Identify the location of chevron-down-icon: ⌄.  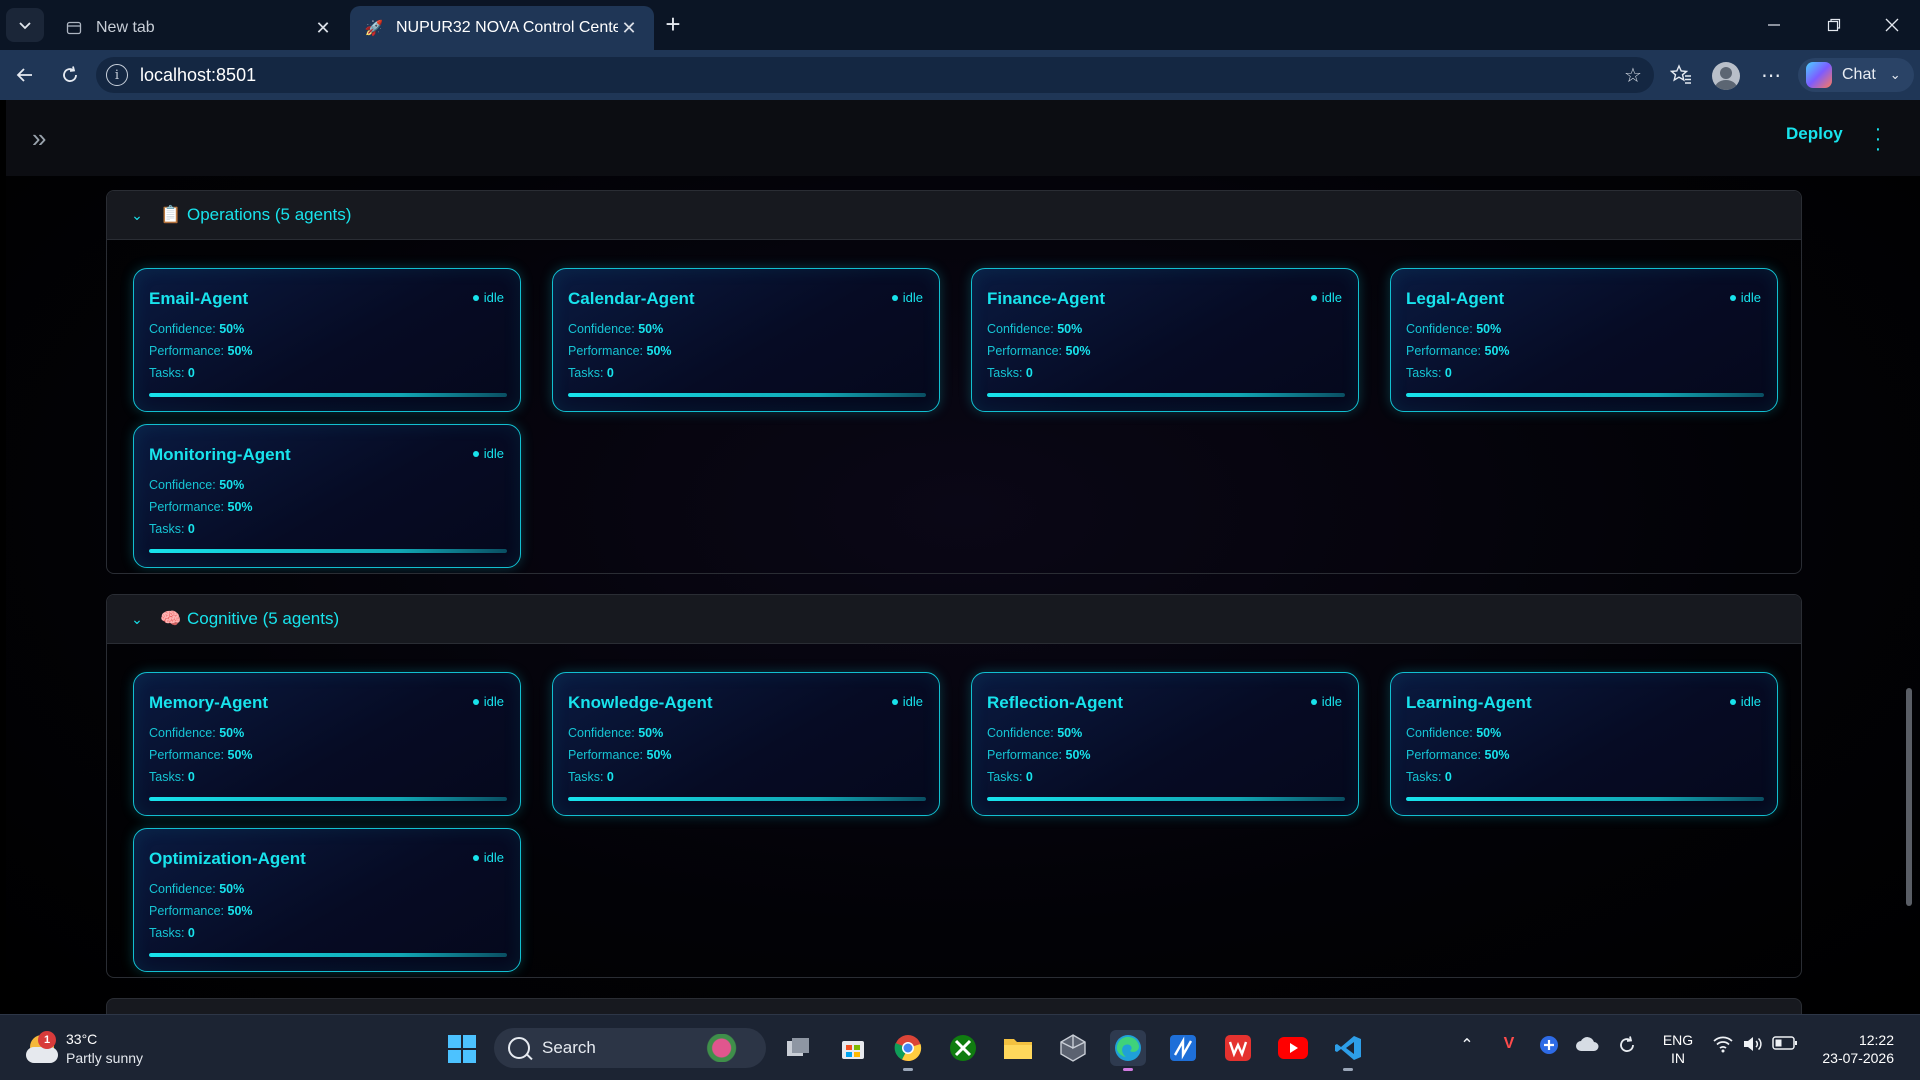
(137, 214).